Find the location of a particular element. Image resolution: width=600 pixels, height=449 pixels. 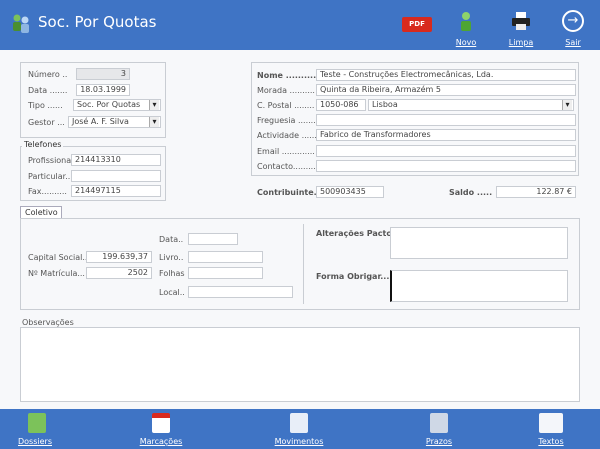

pdf-button: PDF is located at coordinates (417, 24).